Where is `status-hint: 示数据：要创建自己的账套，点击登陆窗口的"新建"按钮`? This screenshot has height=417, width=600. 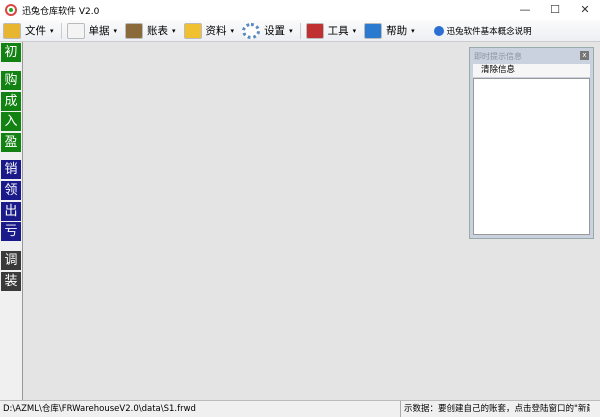
status-hint: 示数据：要创建自己的账套，点击登陆窗口的"新建"按钮 is located at coordinates (495, 409).